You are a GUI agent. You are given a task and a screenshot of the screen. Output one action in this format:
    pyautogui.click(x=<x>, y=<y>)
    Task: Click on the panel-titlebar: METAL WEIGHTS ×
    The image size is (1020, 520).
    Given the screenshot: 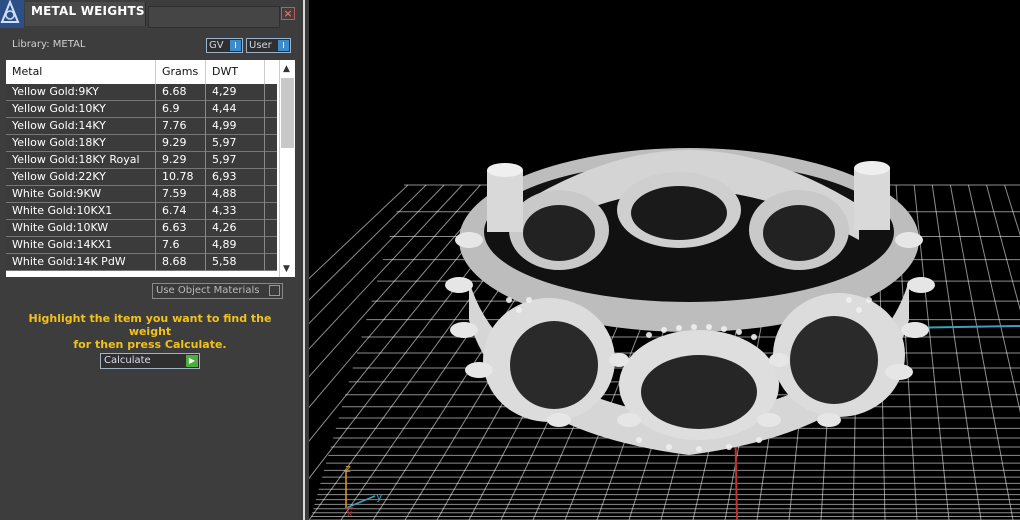 What is the action you would take?
    pyautogui.click(x=150, y=14)
    